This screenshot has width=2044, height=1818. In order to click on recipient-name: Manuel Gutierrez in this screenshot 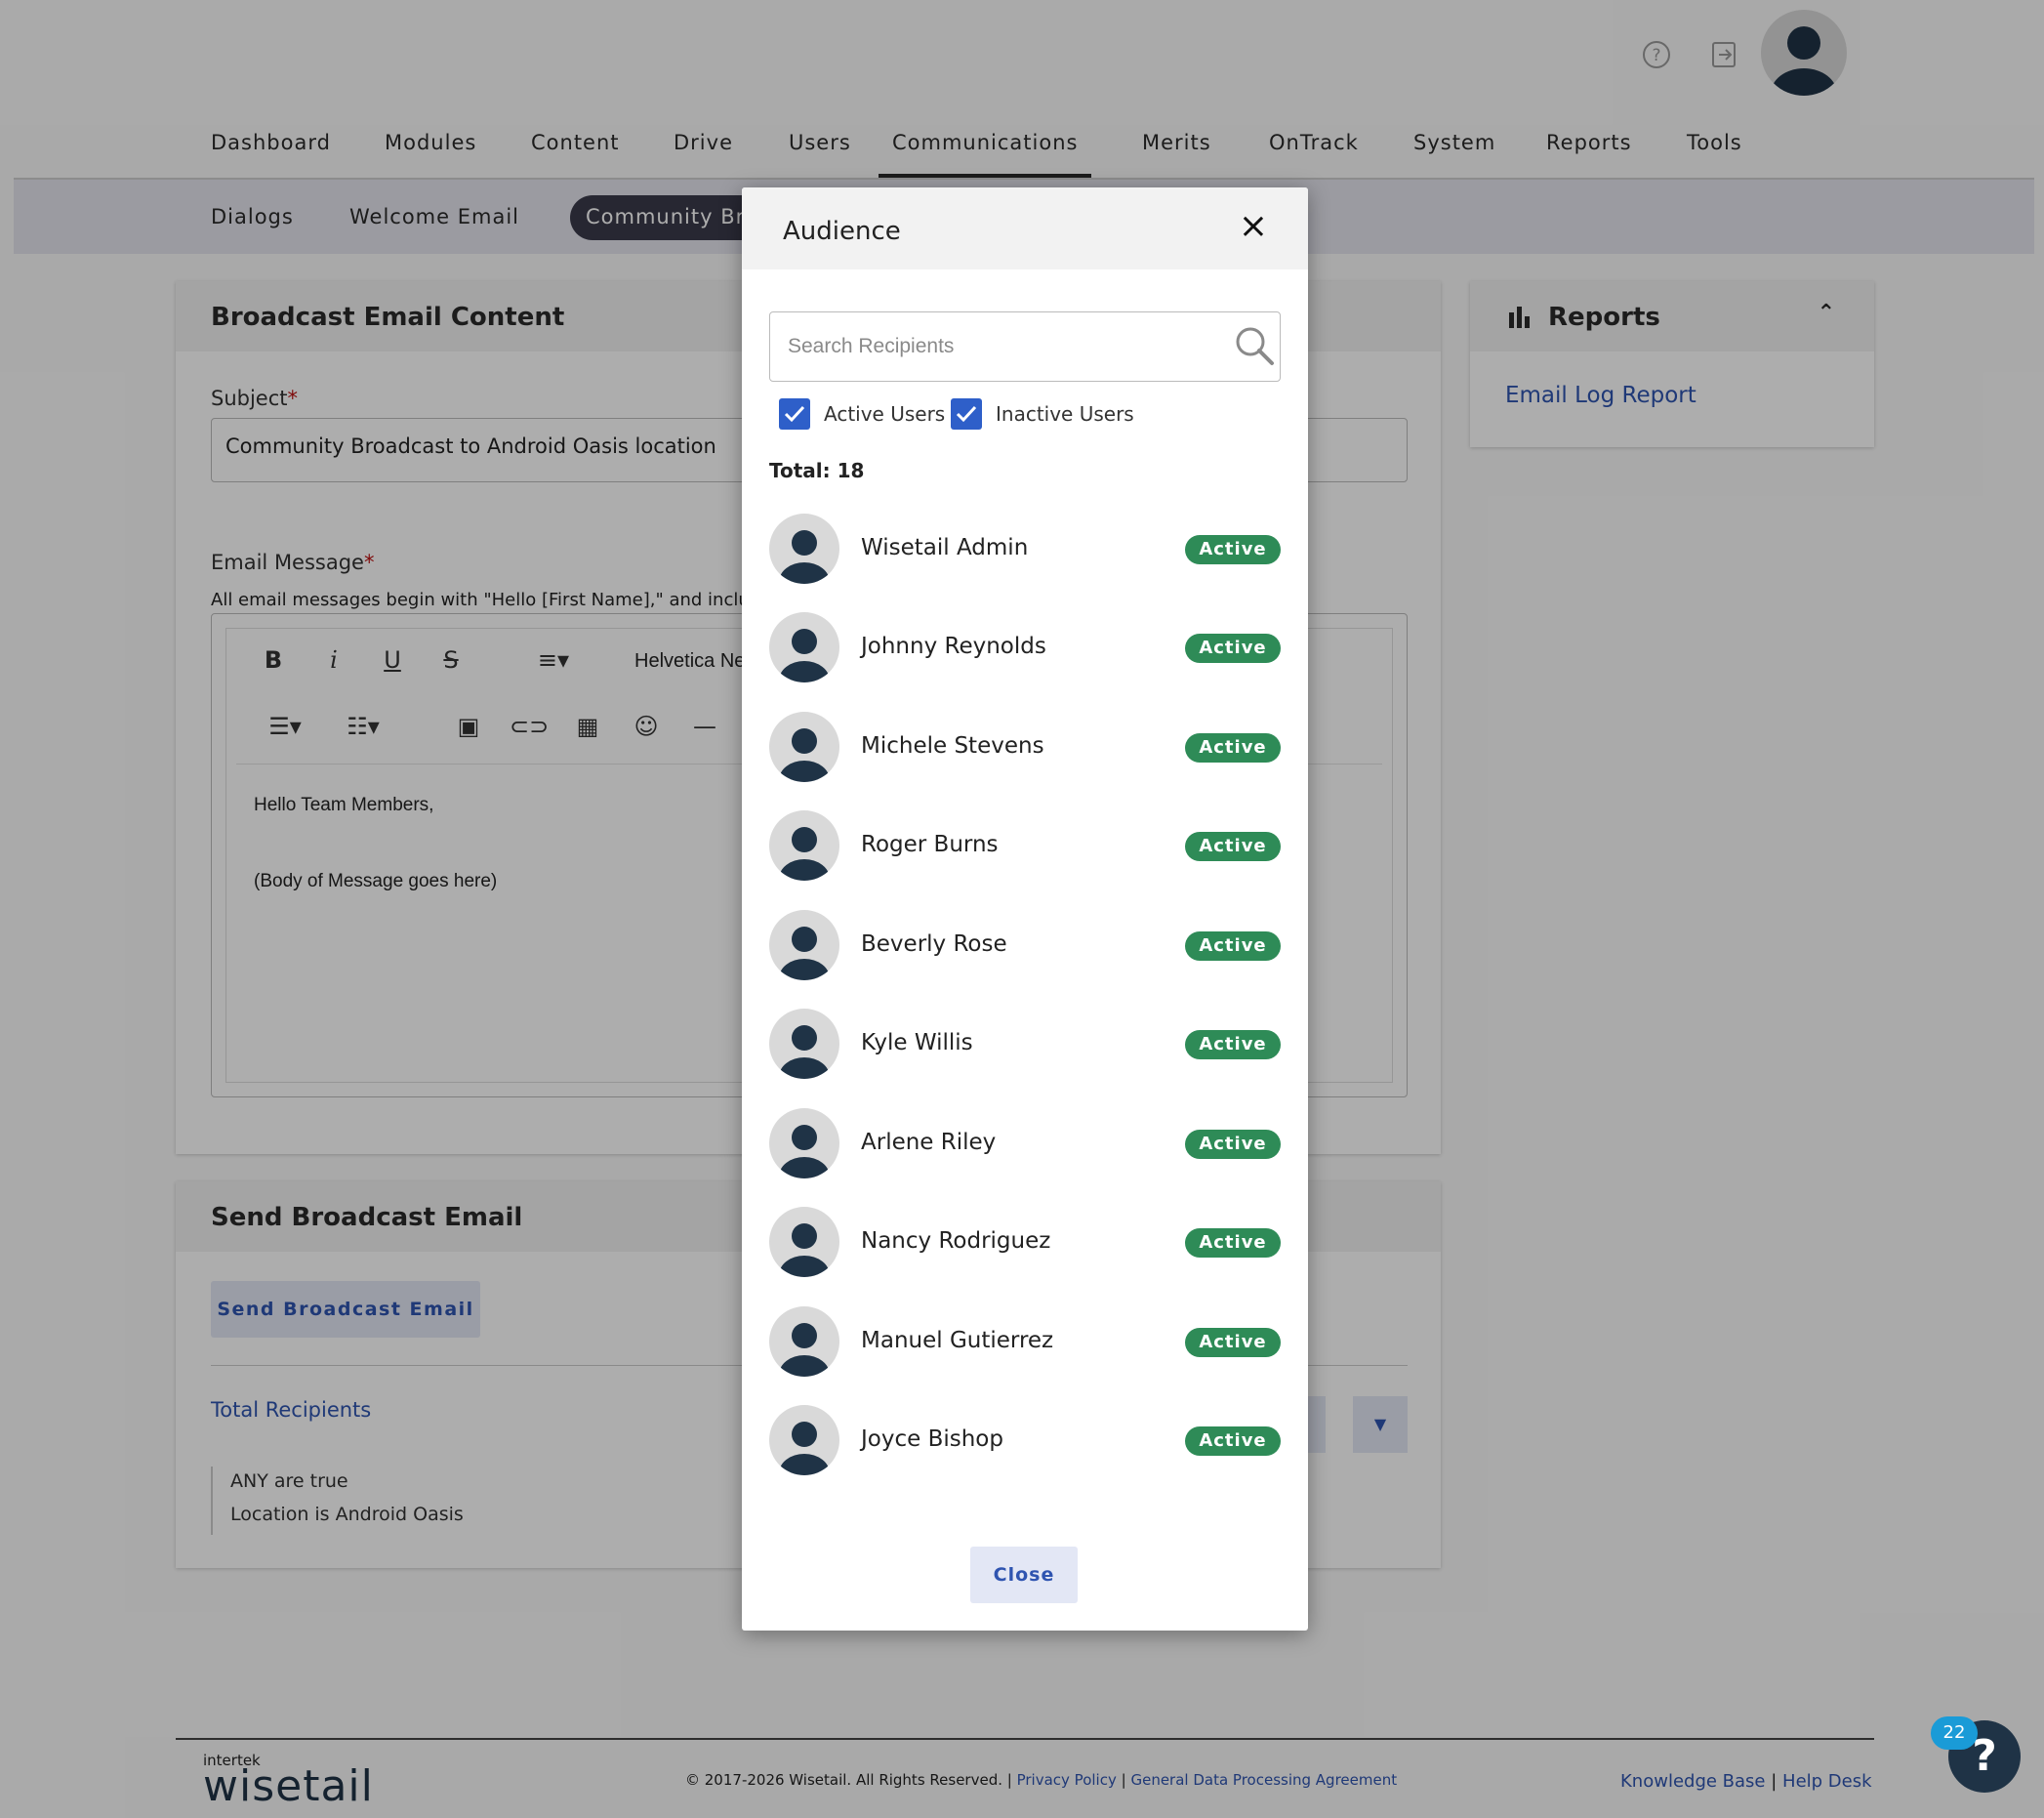, I will do `click(957, 1340)`.